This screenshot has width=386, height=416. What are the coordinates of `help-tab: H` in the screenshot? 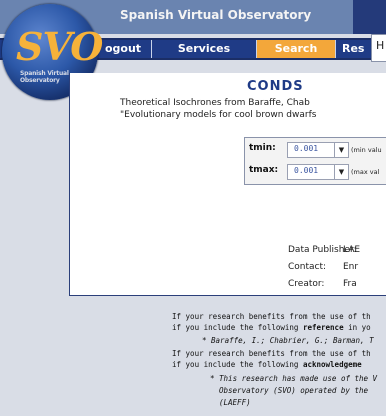 It's located at (378, 48).